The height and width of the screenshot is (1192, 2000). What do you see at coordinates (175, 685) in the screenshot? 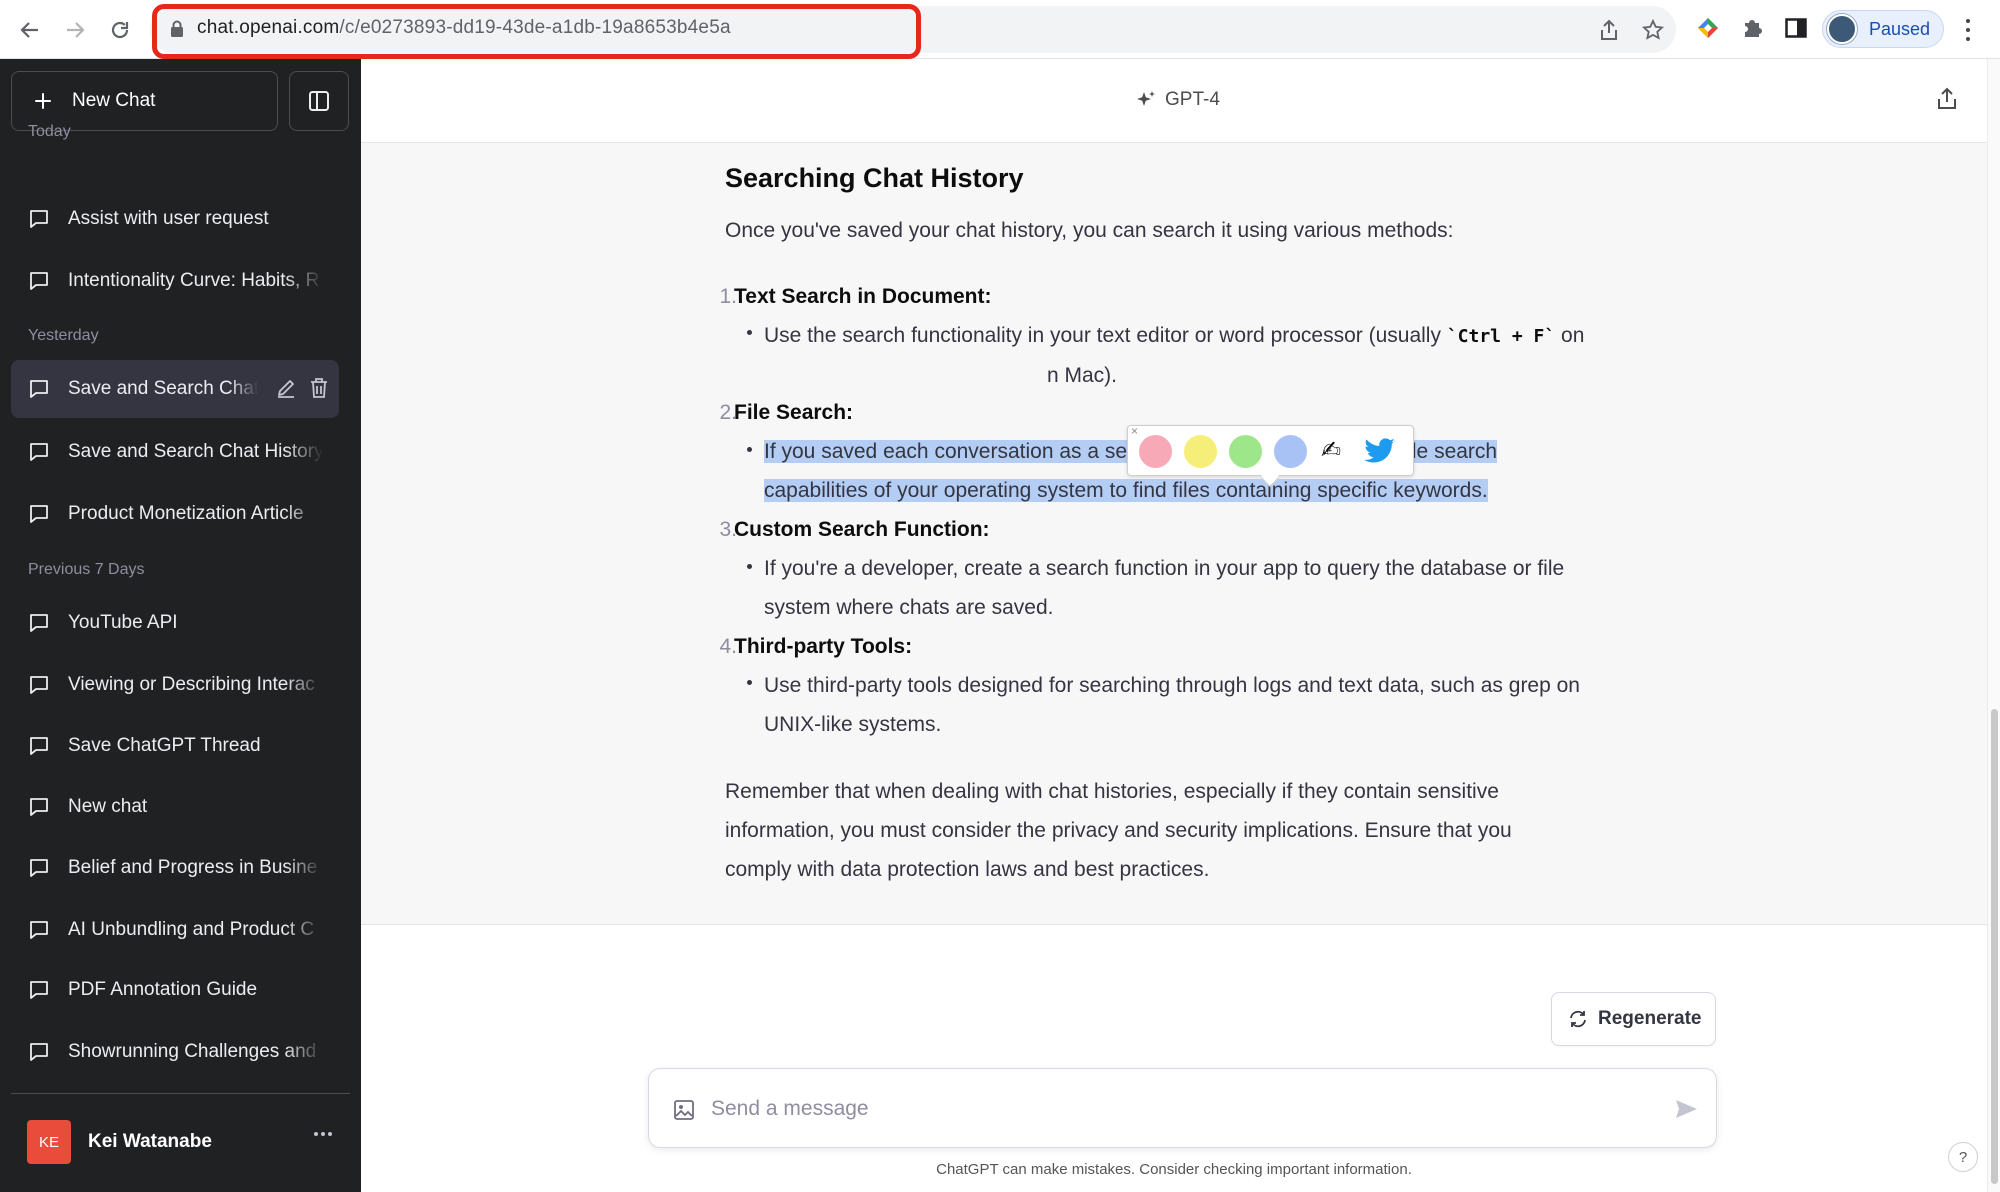
I see `chat-item: Viewing or Describing Interac` at bounding box center [175, 685].